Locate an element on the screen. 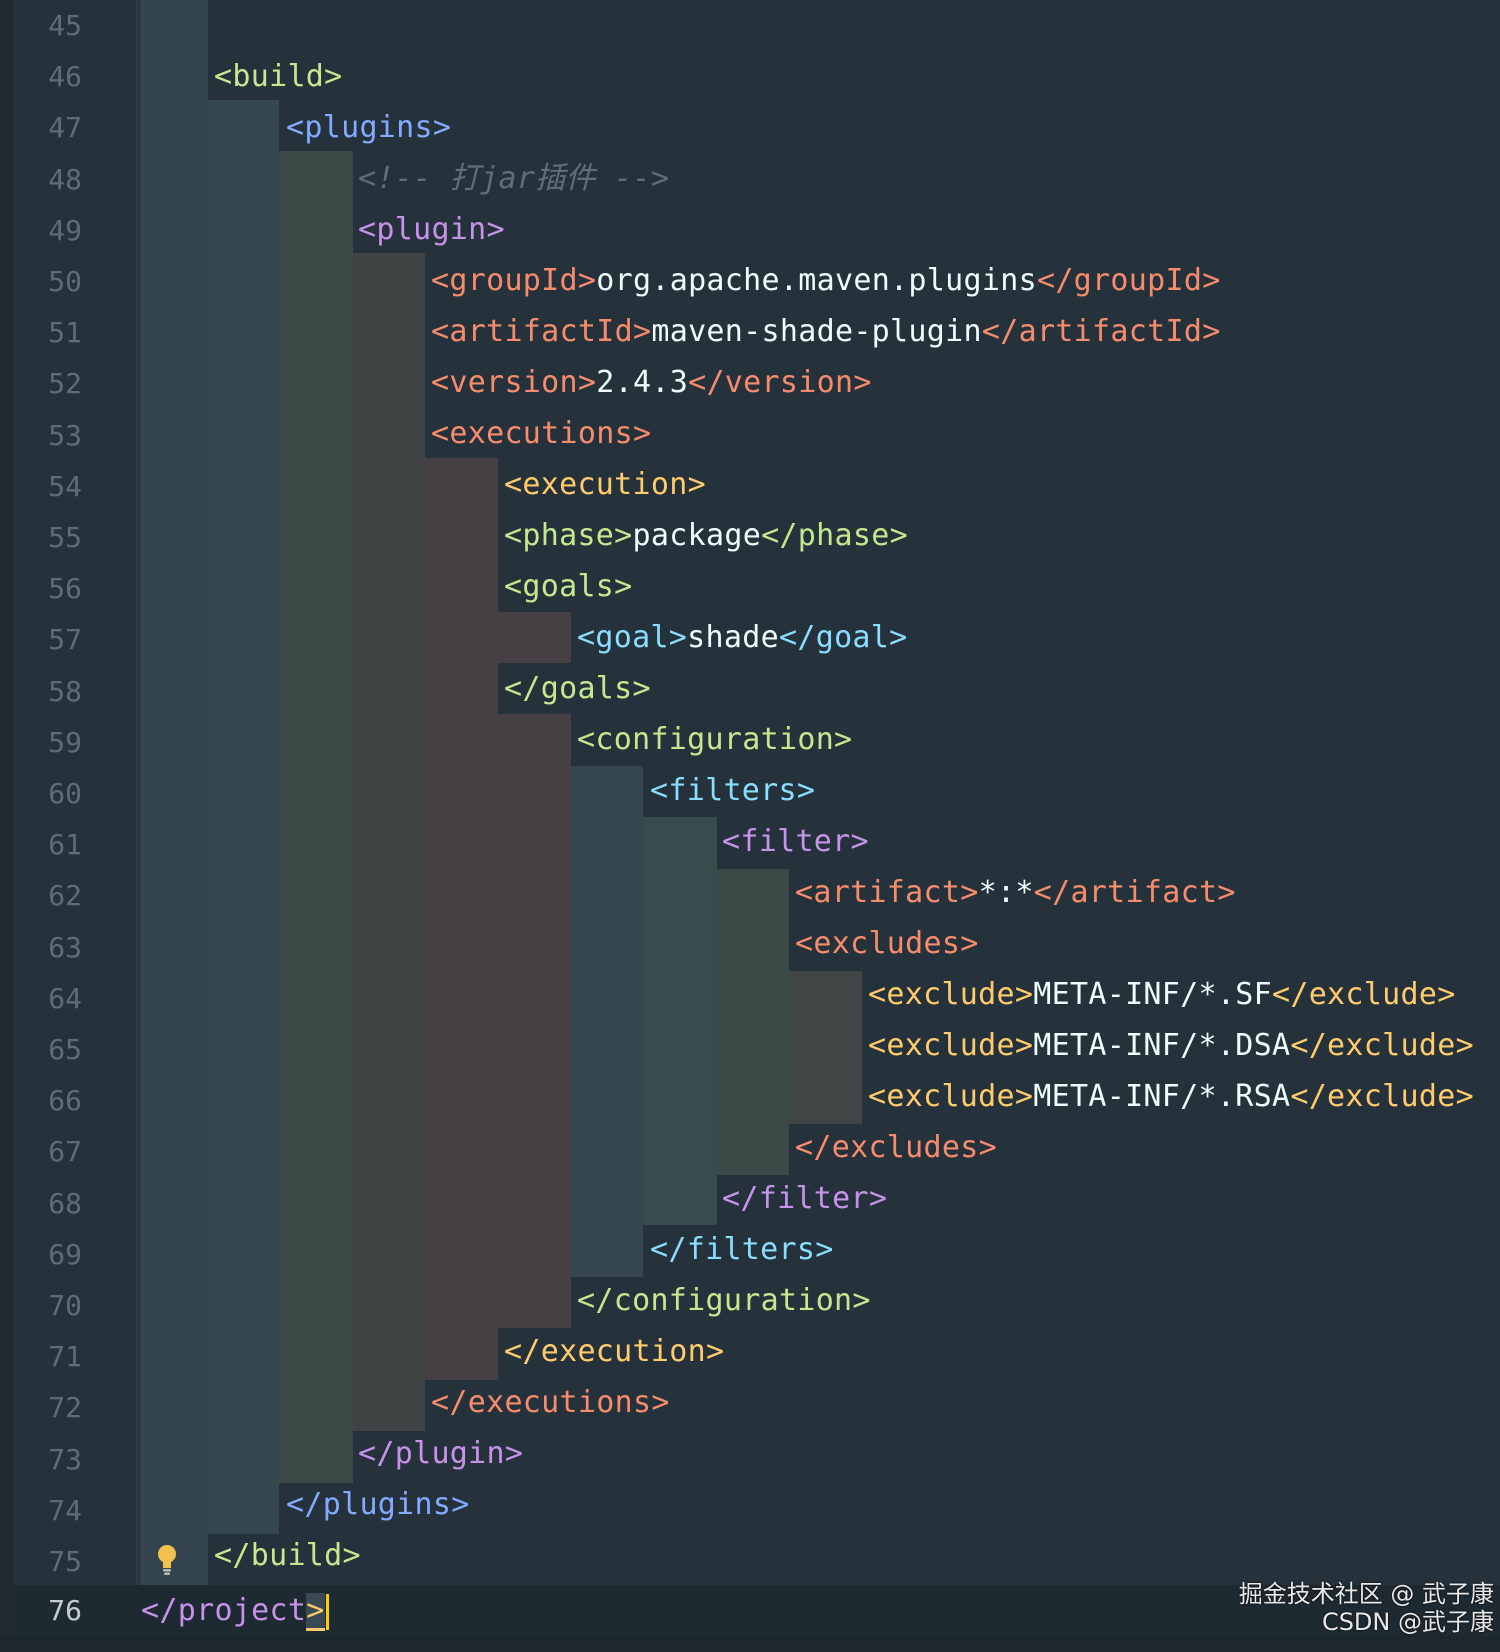 The width and height of the screenshot is (1500, 1652). line-number: 72 is located at coordinates (52, 1407).